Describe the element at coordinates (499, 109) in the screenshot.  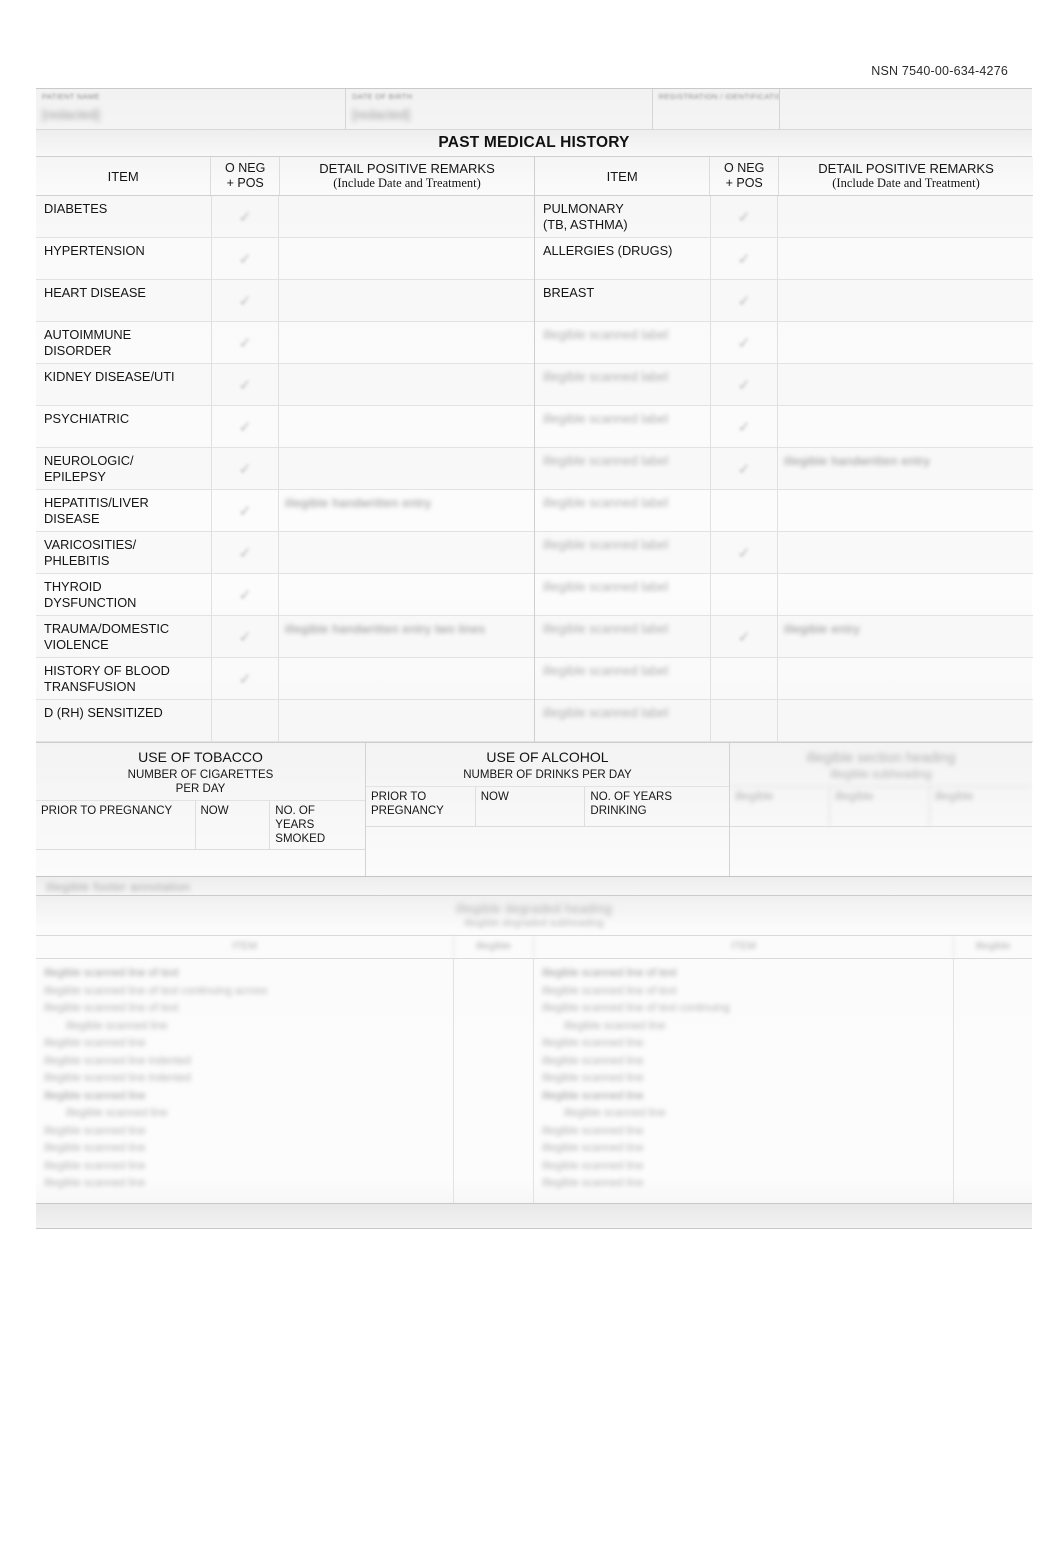
I see `date-of-birth-field: DATE OF BIRTH [redacted]` at that location.